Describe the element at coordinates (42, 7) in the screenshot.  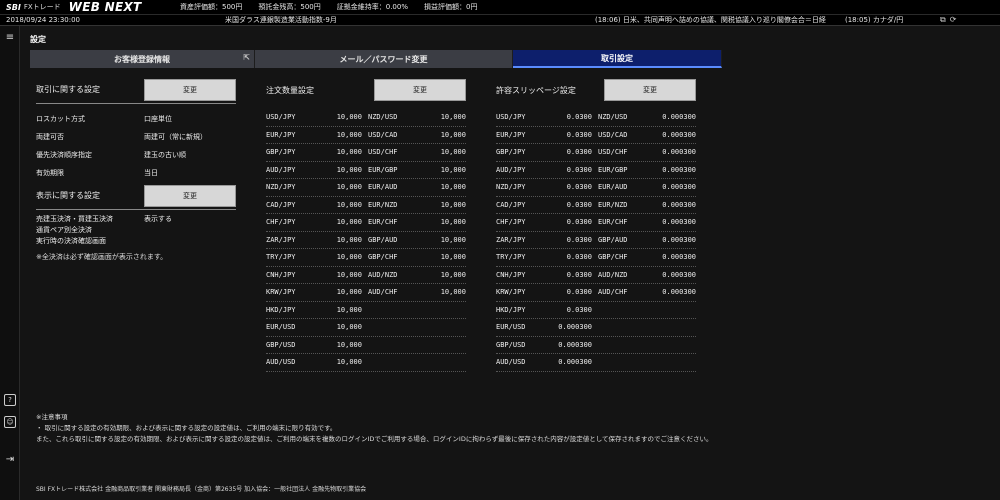
I see `fxtrade-logo-text: FXトレード` at that location.